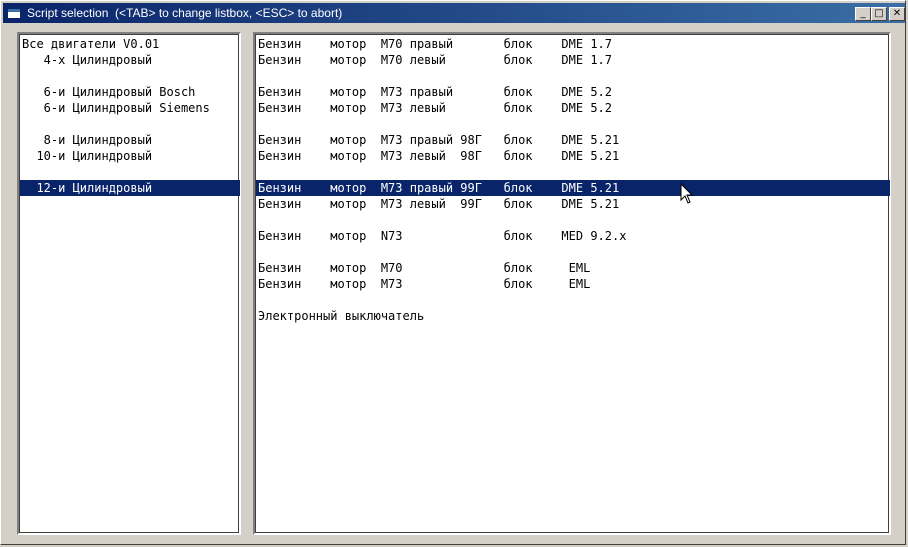  Describe the element at coordinates (109, 92) in the screenshot. I see `category-item-label: 6-и Цилиндровый Bosch` at that location.